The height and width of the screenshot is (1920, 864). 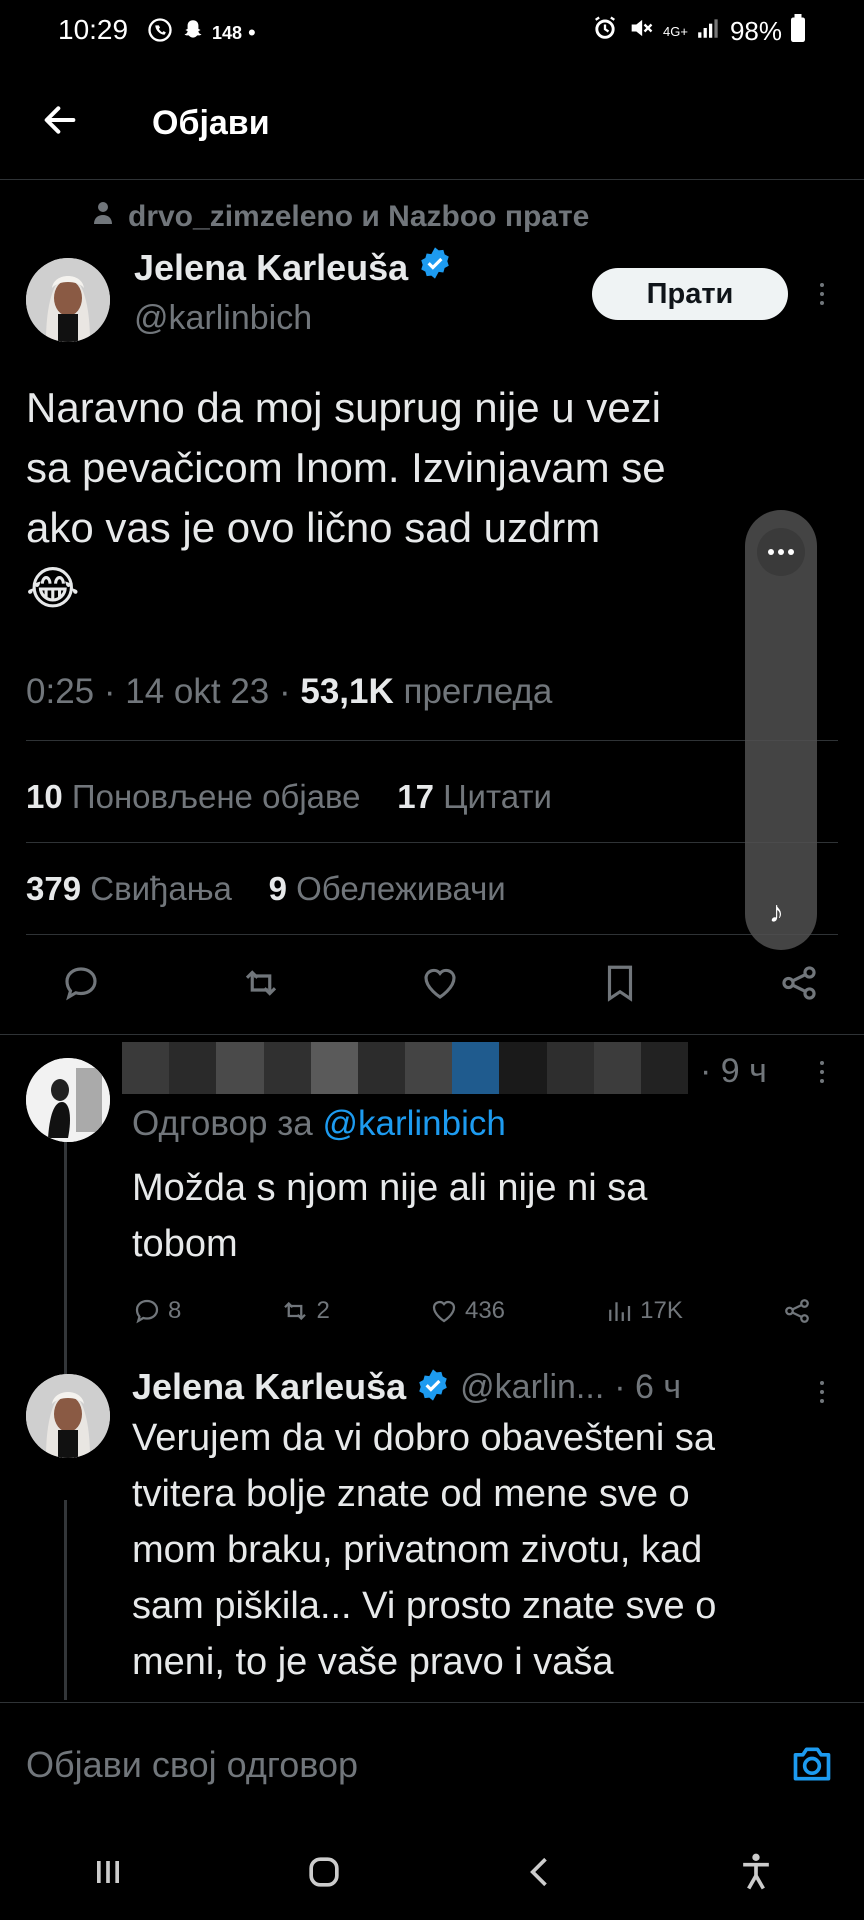 I want to click on blurred-username, so click(x=405, y=1068).